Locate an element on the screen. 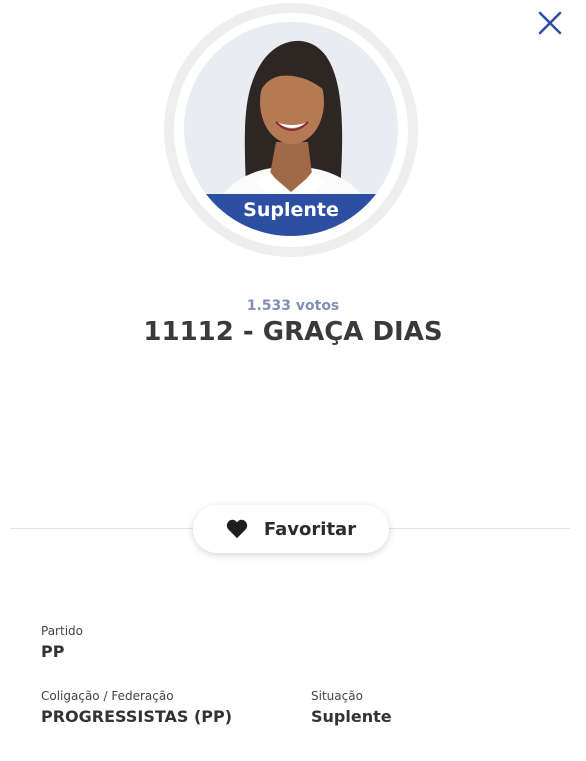 The height and width of the screenshot is (761, 586). candidate-photo: Suplente is located at coordinates (291, 129).